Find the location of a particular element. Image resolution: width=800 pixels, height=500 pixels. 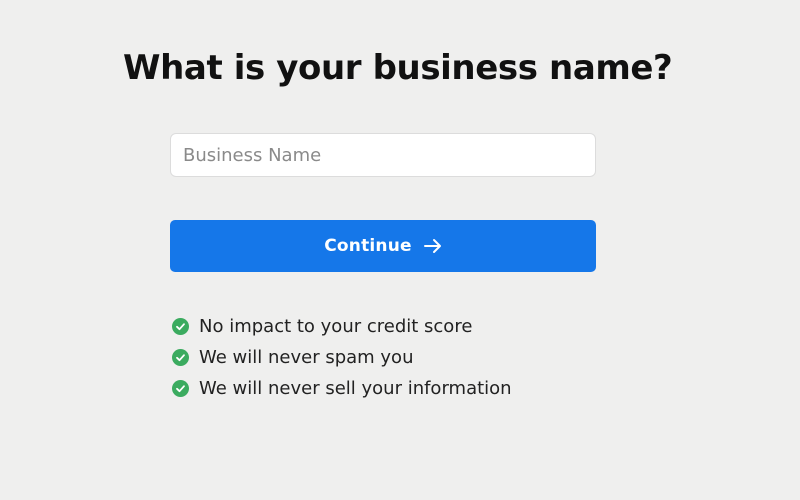

business-name-input is located at coordinates (383, 155).